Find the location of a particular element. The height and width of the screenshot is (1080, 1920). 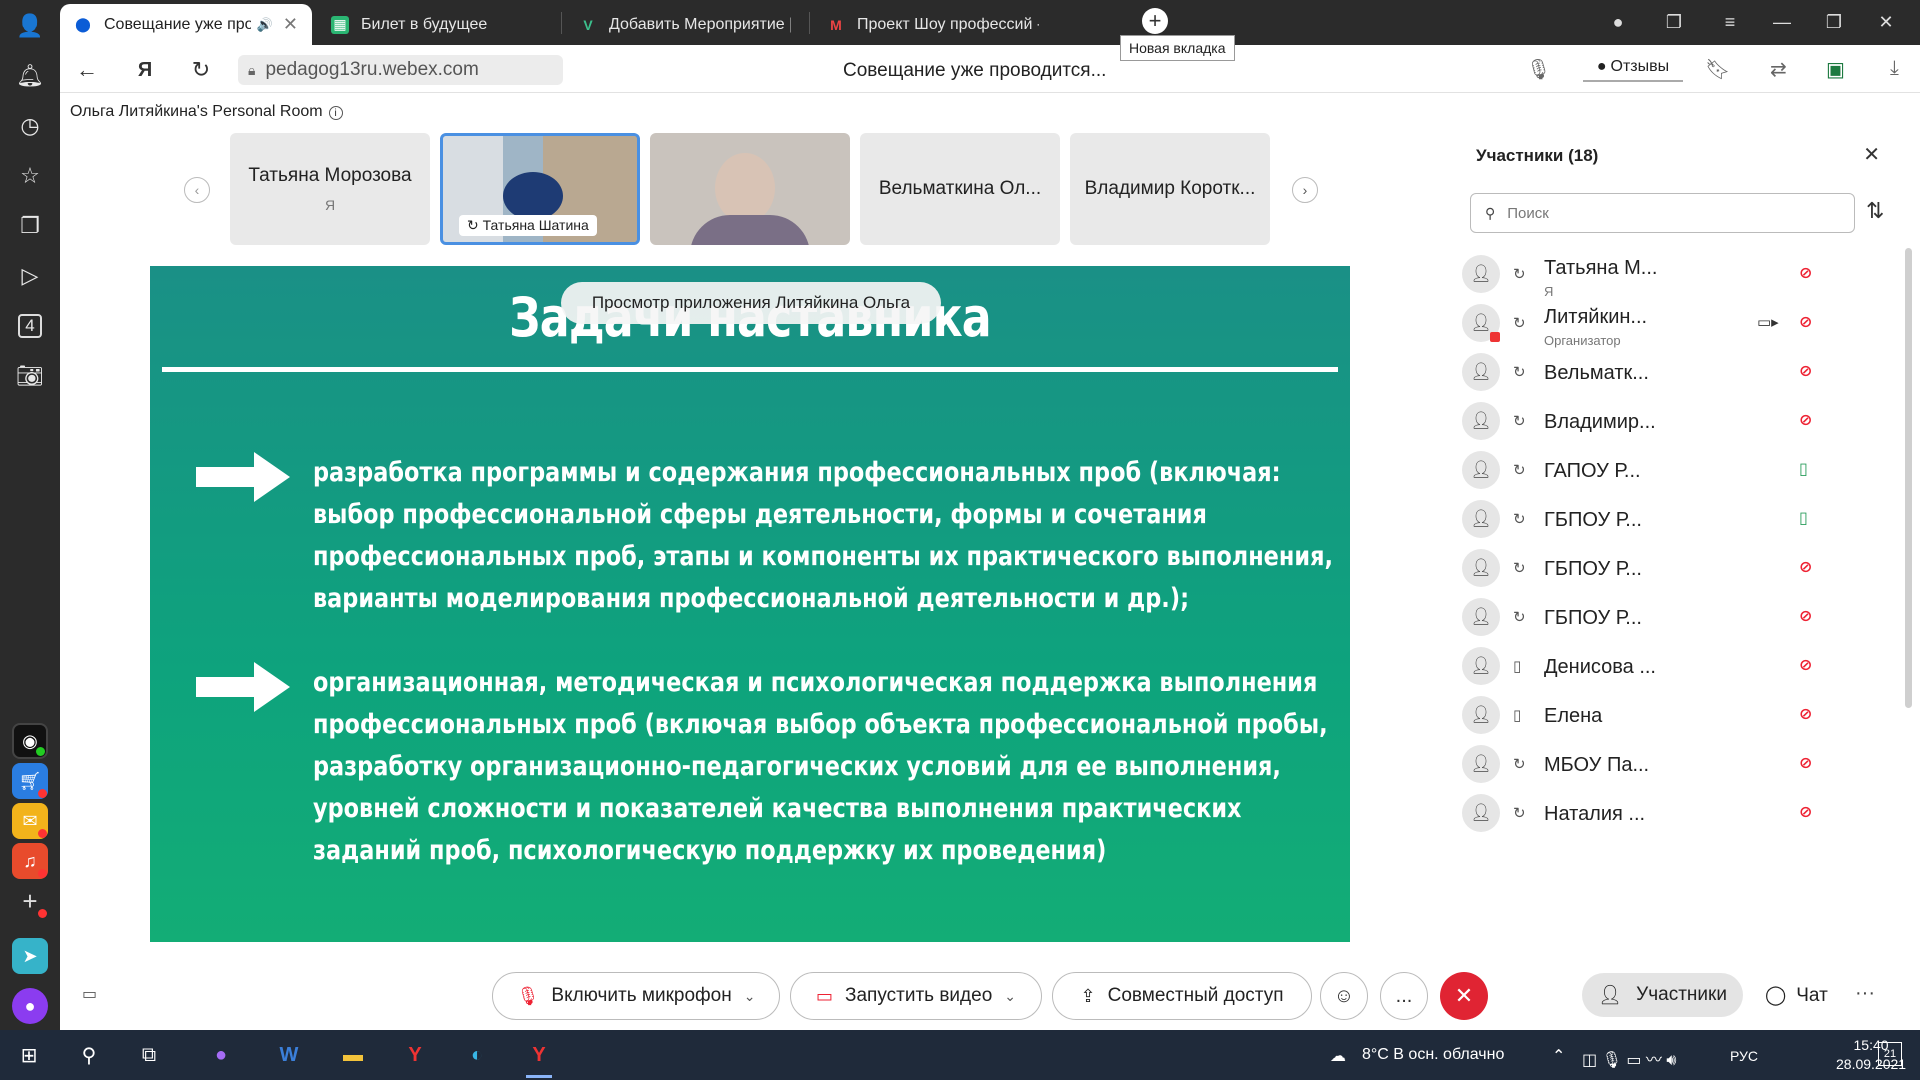

yandex-browser-active-icon: Y is located at coordinates (539, 1057).